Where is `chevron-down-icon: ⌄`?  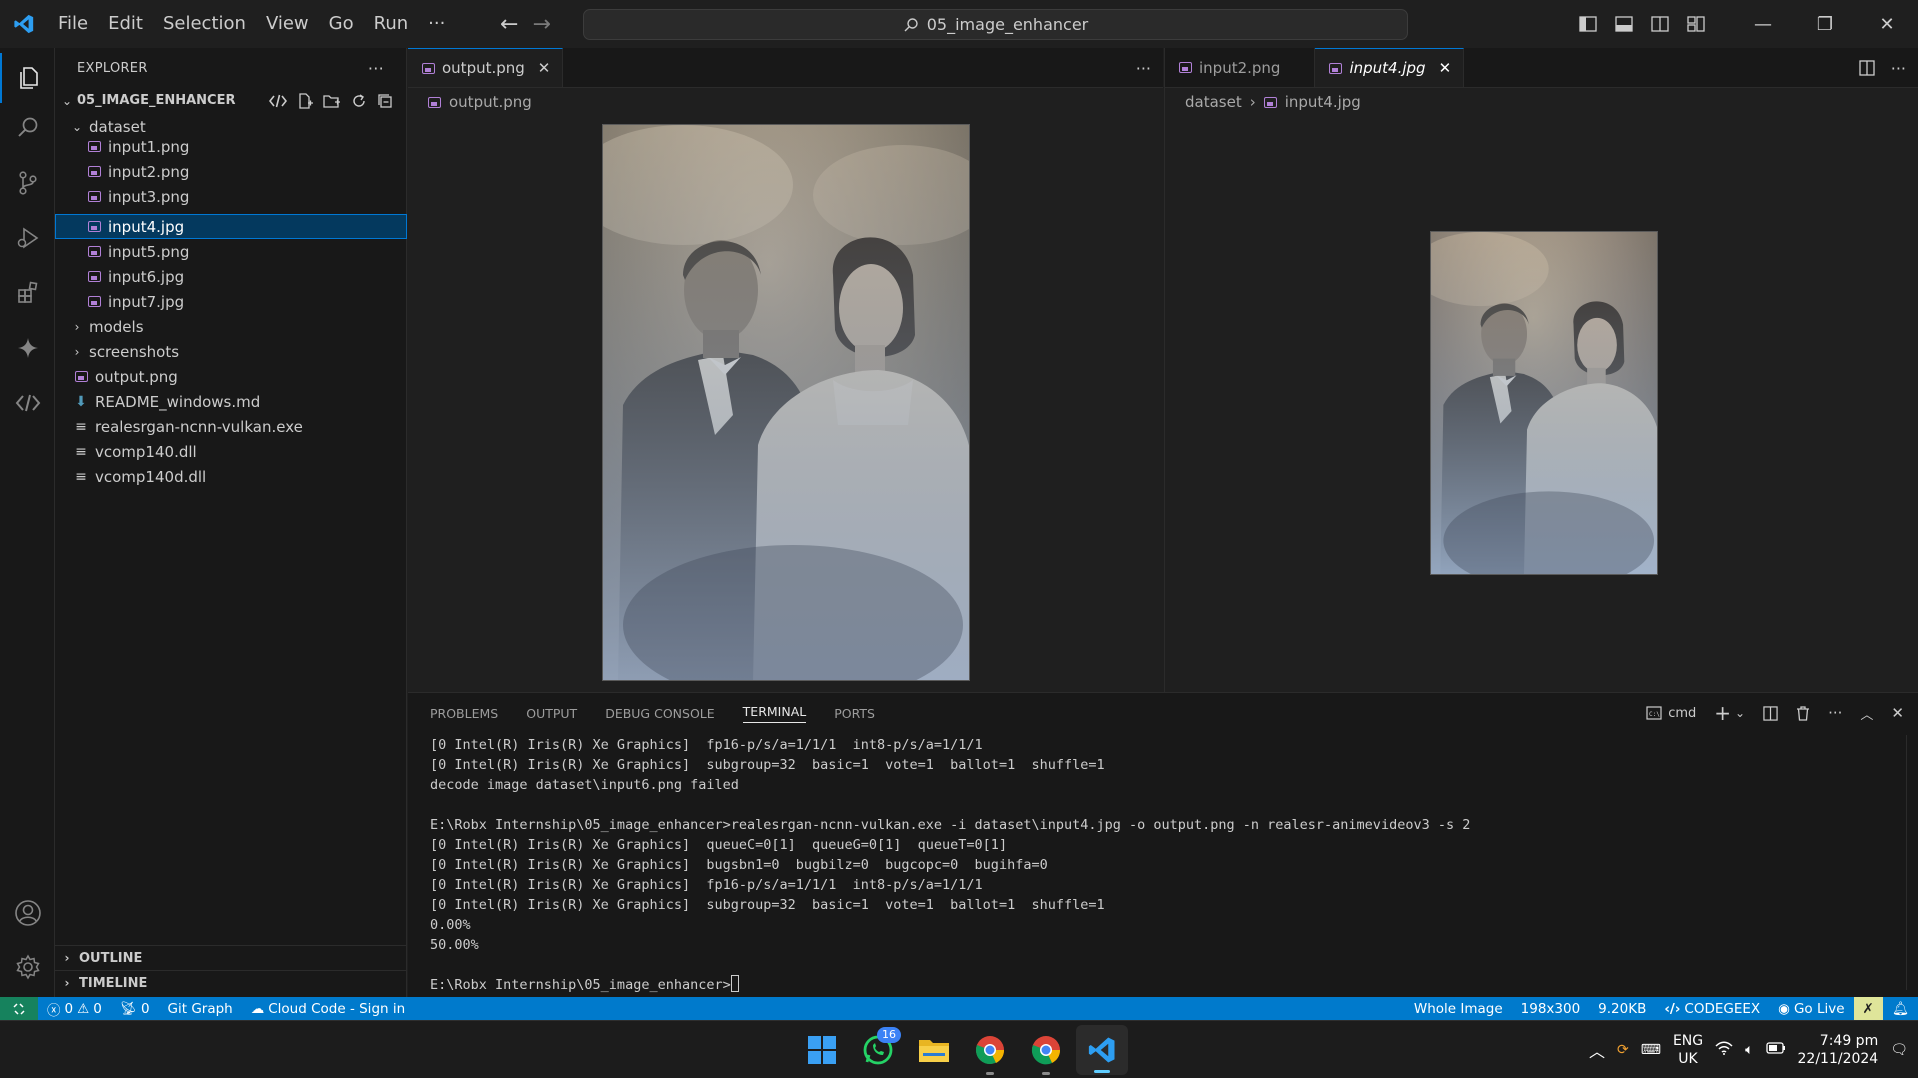 chevron-down-icon: ⌄ is located at coordinates (1740, 713).